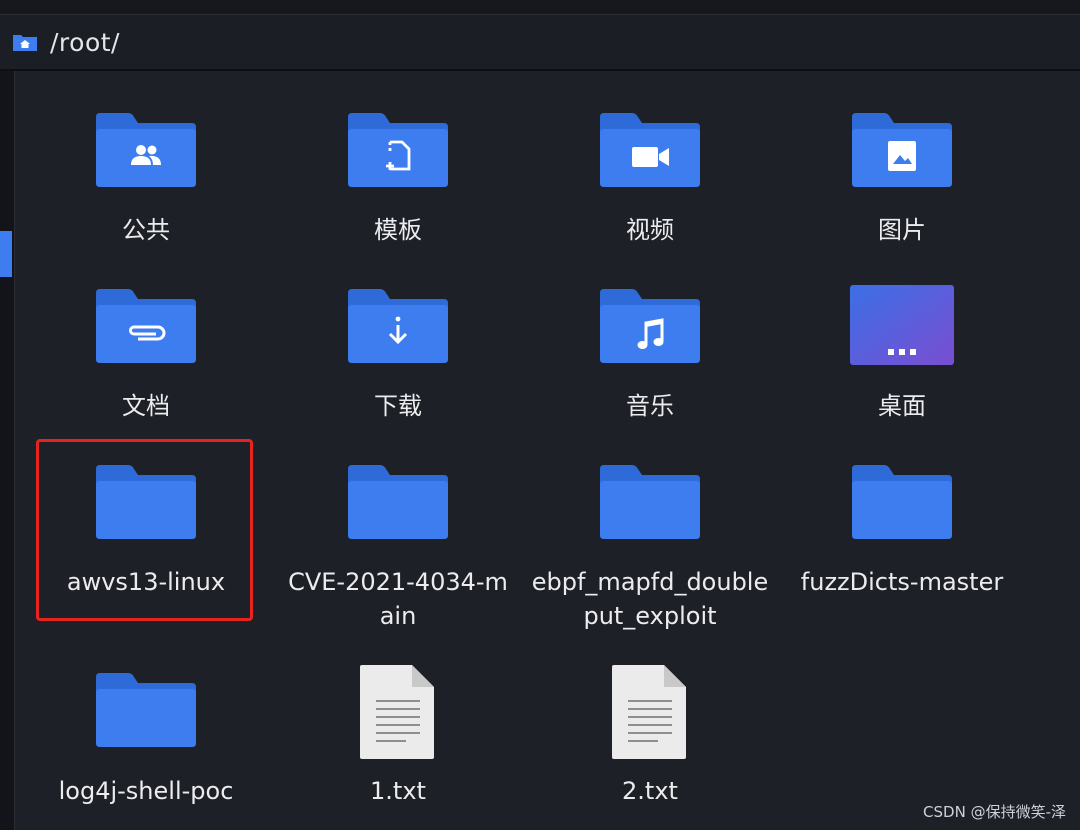 The width and height of the screenshot is (1080, 830). Describe the element at coordinates (85, 42) in the screenshot. I see `current-path: /root/` at that location.